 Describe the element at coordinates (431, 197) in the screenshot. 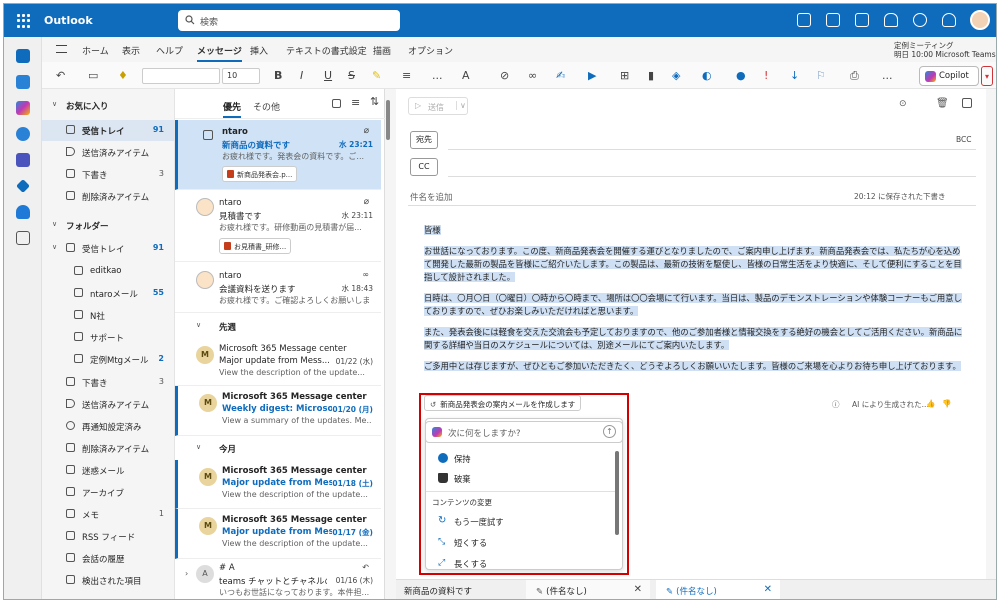

I see `subject-input: 件名を追加` at that location.